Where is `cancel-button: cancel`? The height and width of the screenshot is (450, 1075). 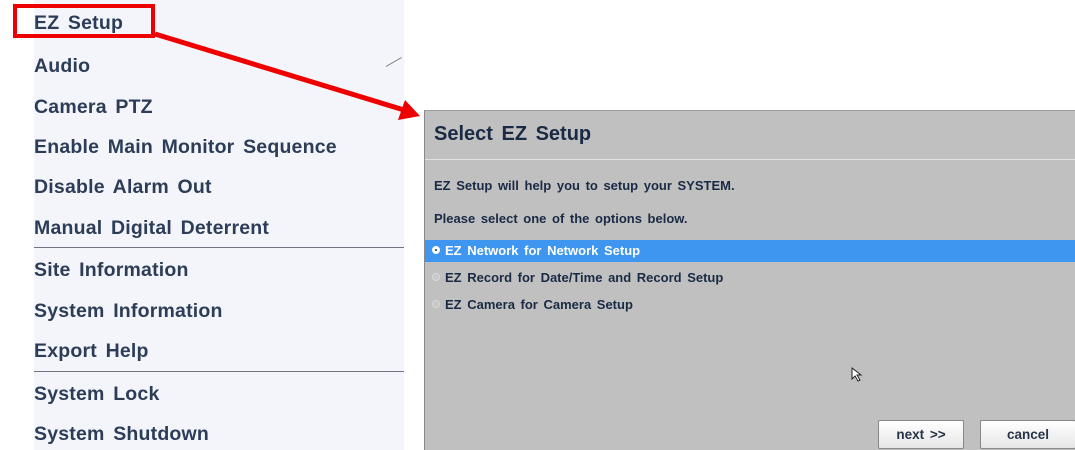
cancel-button: cancel is located at coordinates (1027, 434).